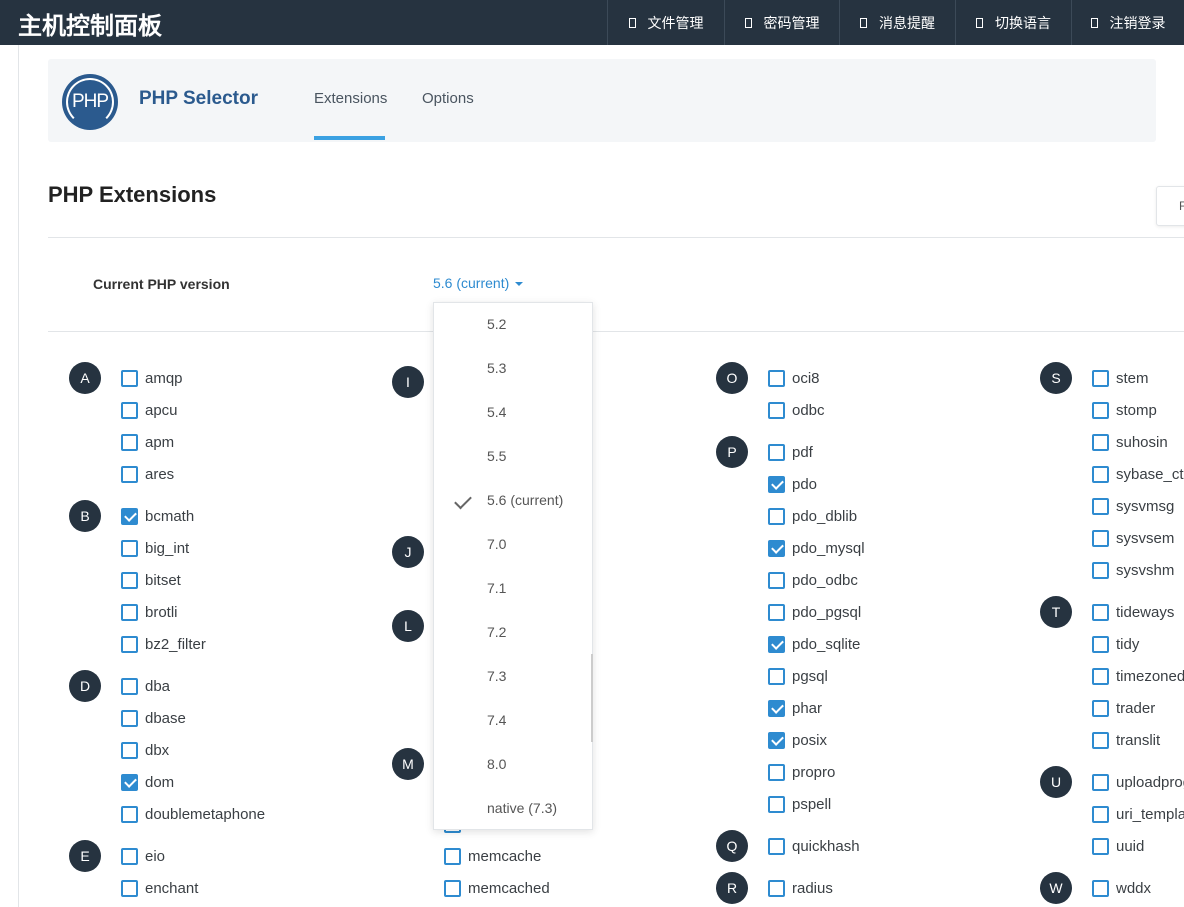  I want to click on extension-item: pdo_pgsql, so click(814, 612).